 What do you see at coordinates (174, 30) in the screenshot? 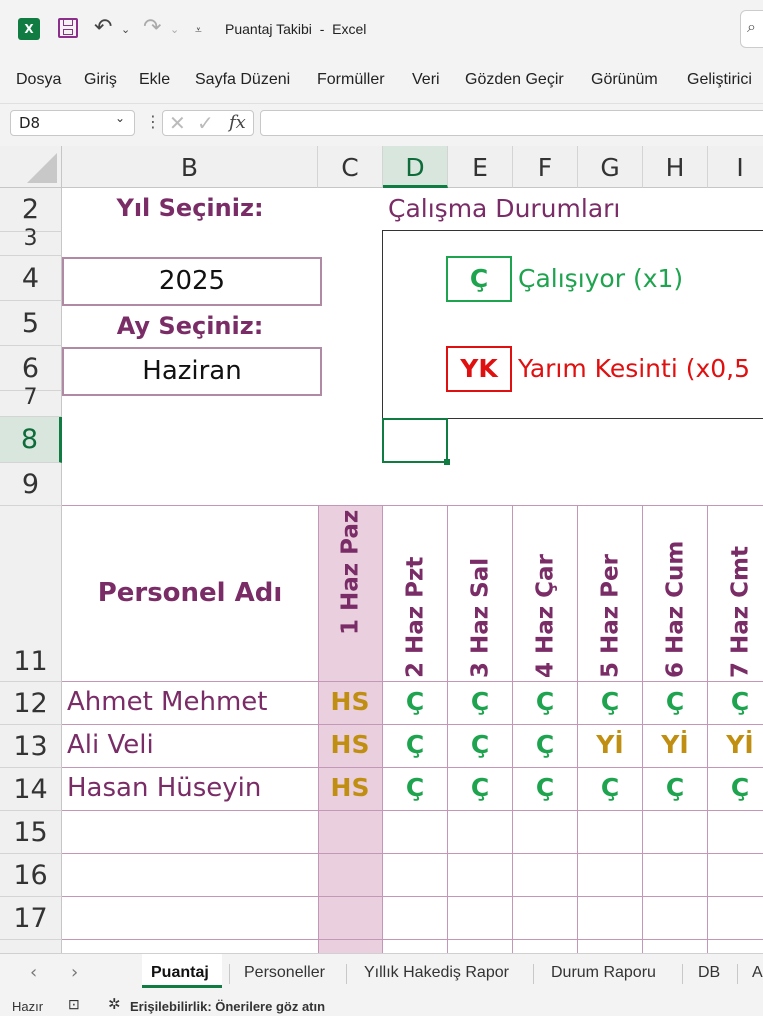
I see `redo-dropdown-icon: ⌄` at bounding box center [174, 30].